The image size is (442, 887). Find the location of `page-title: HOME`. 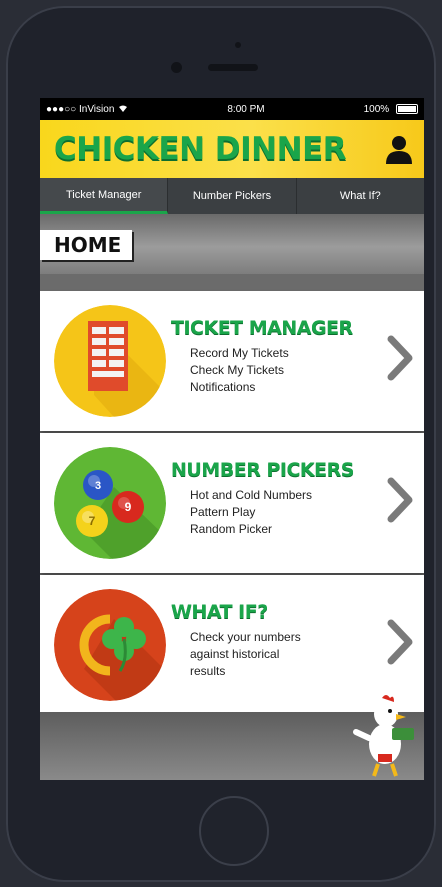

page-title: HOME is located at coordinates (86, 245).